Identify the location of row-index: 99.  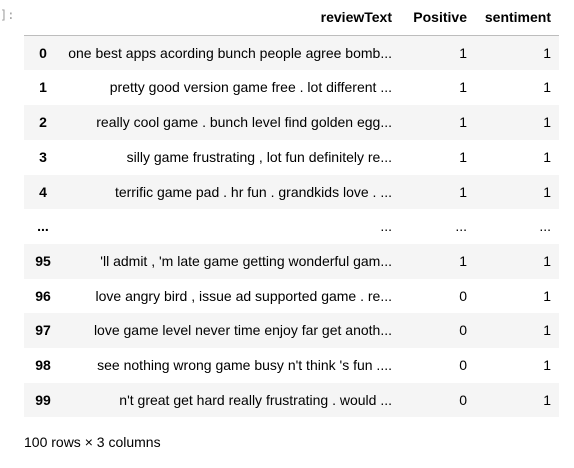
(43, 399).